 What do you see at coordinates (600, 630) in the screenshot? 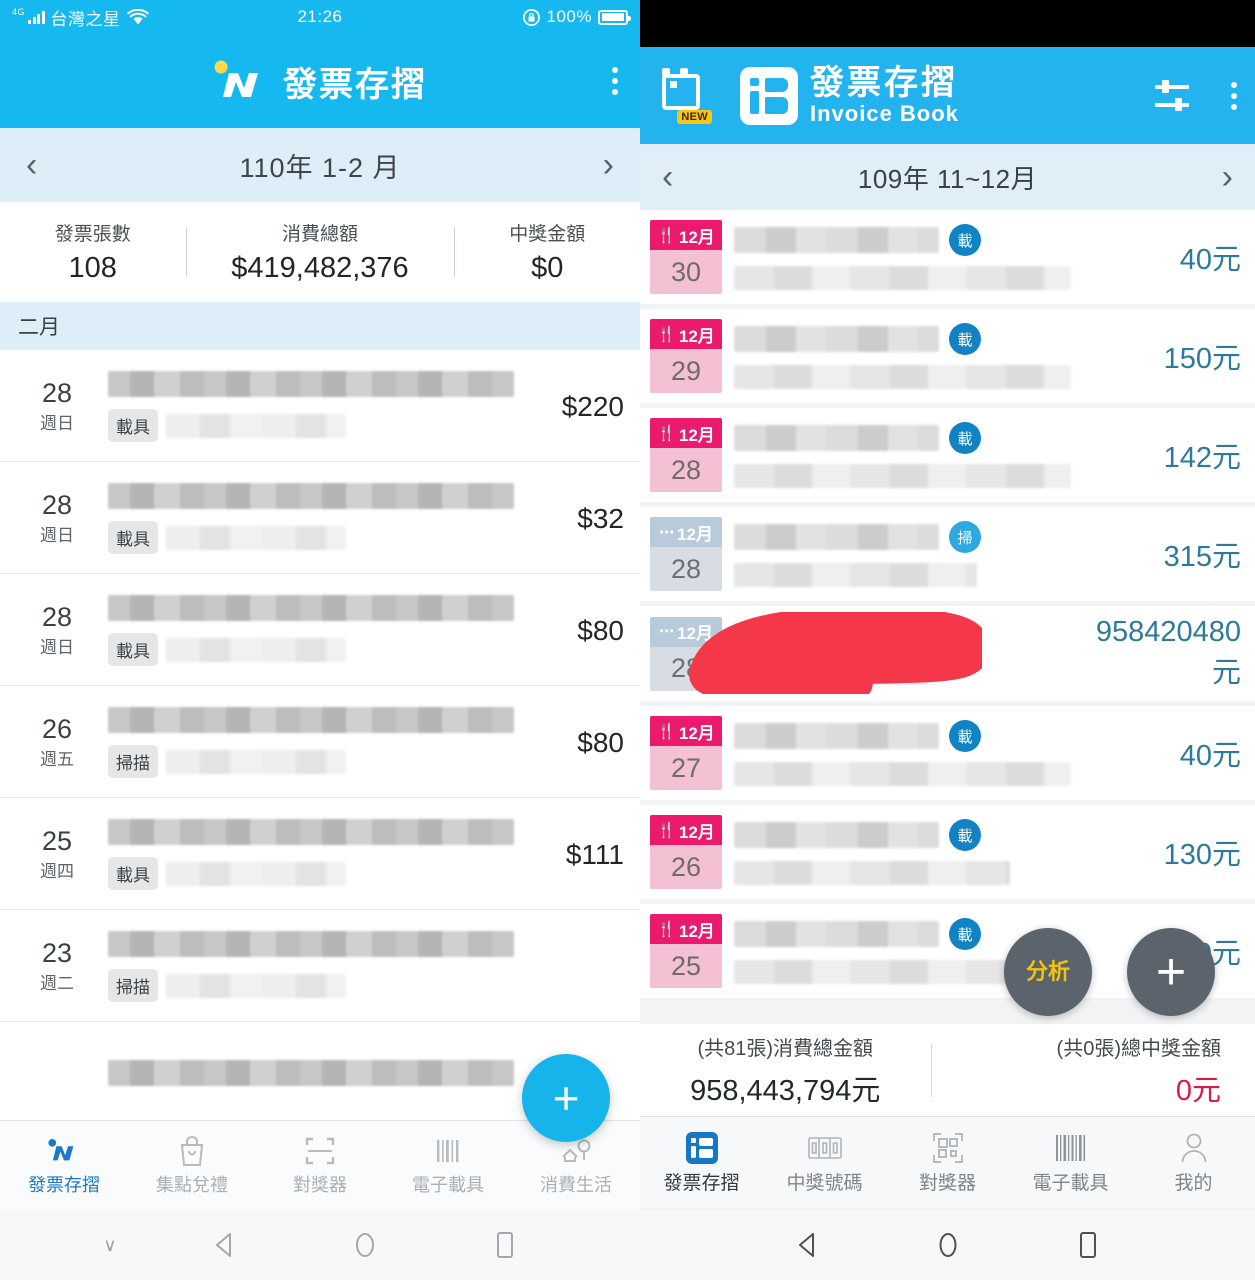
I see `list-item-amount: $80` at bounding box center [600, 630].